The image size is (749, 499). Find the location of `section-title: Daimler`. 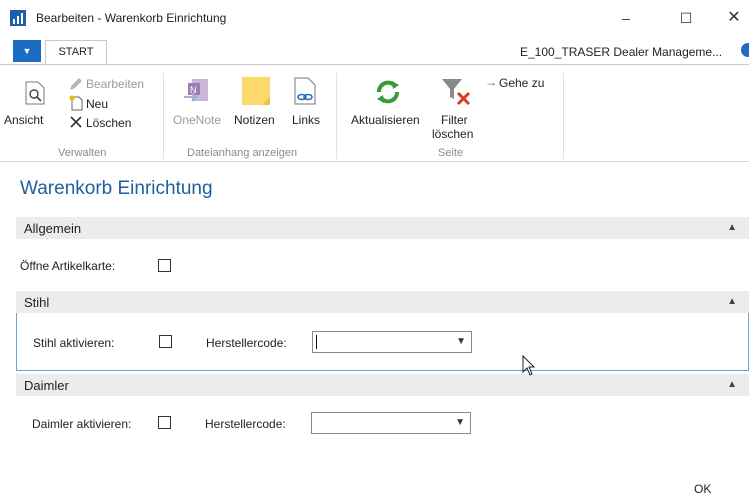

section-title: Daimler is located at coordinates (46, 385).